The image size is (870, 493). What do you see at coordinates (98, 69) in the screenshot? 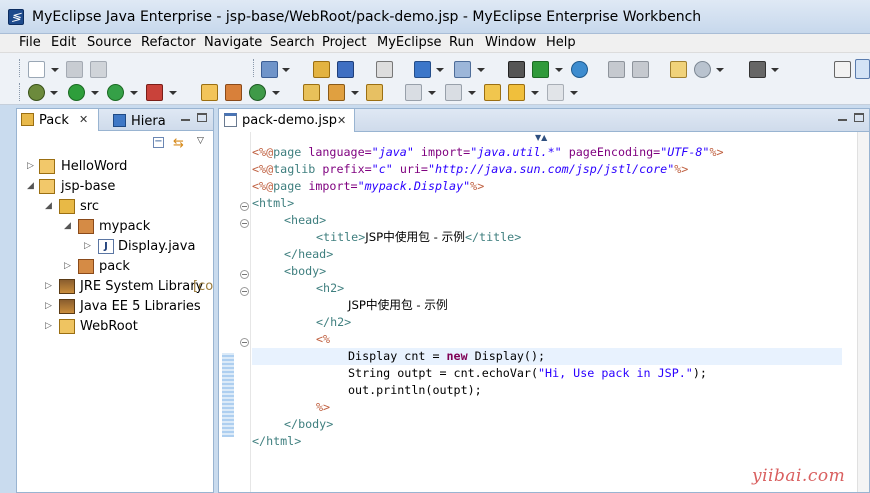
I see `print-icon` at bounding box center [98, 69].